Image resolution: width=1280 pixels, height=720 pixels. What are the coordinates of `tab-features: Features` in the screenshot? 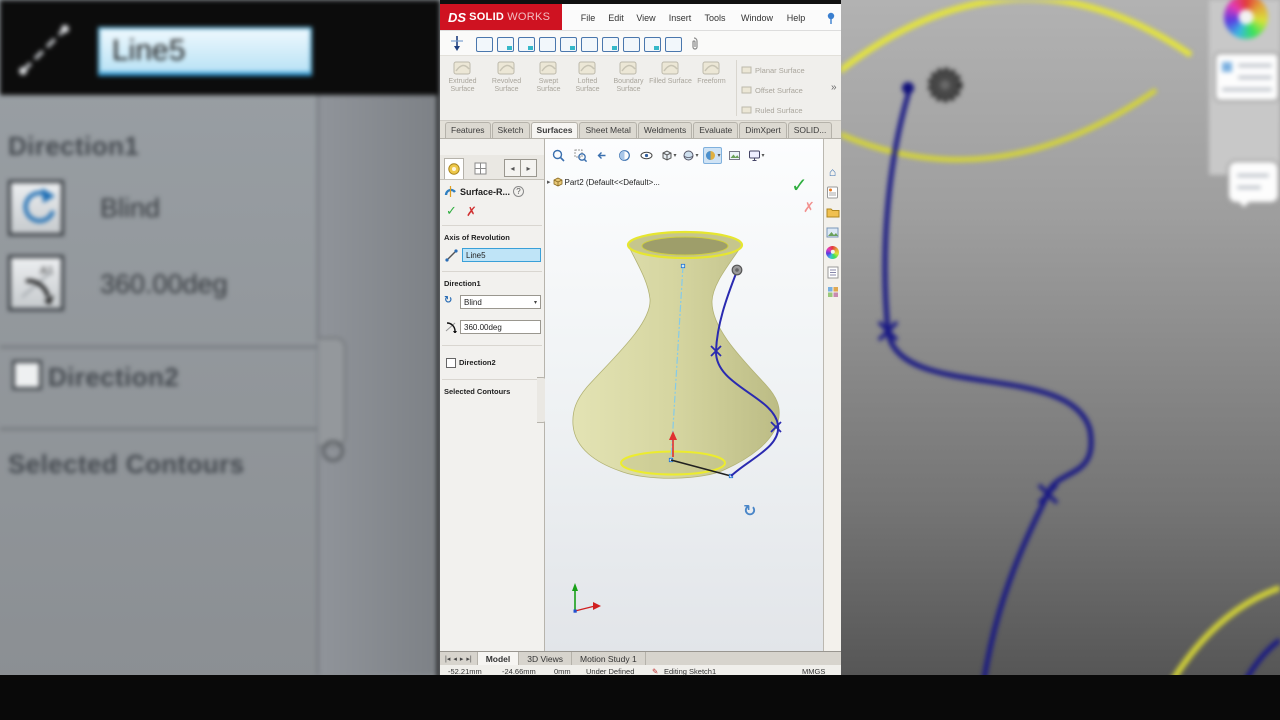 It's located at (468, 130).